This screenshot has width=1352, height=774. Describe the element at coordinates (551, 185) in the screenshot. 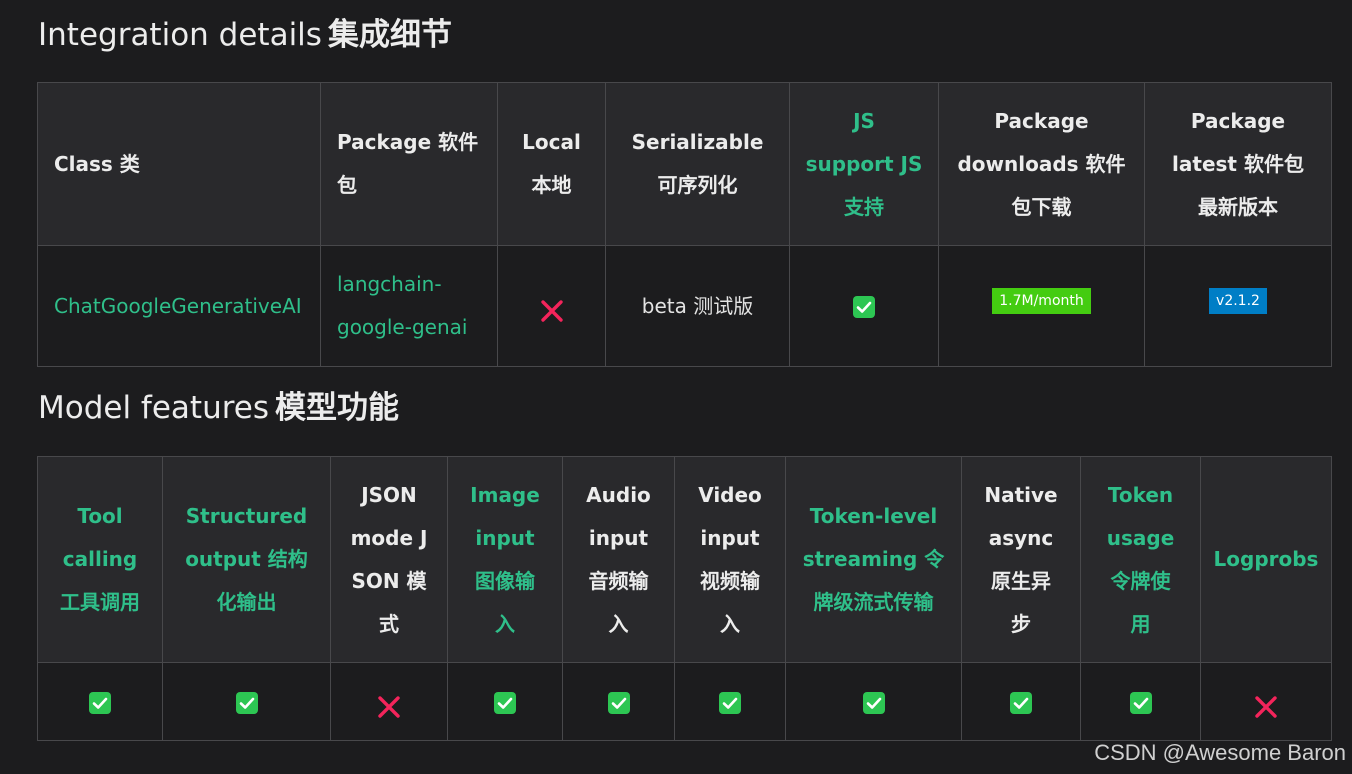

I see `header-line: 本地` at that location.